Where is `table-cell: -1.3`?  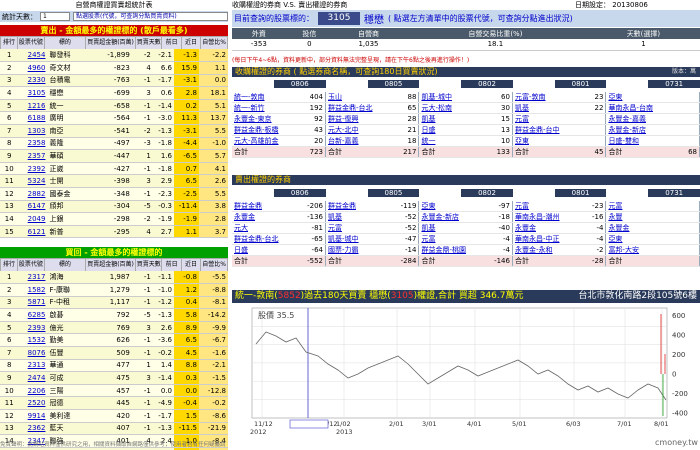 table-cell: -1.3 is located at coordinates (163, 429).